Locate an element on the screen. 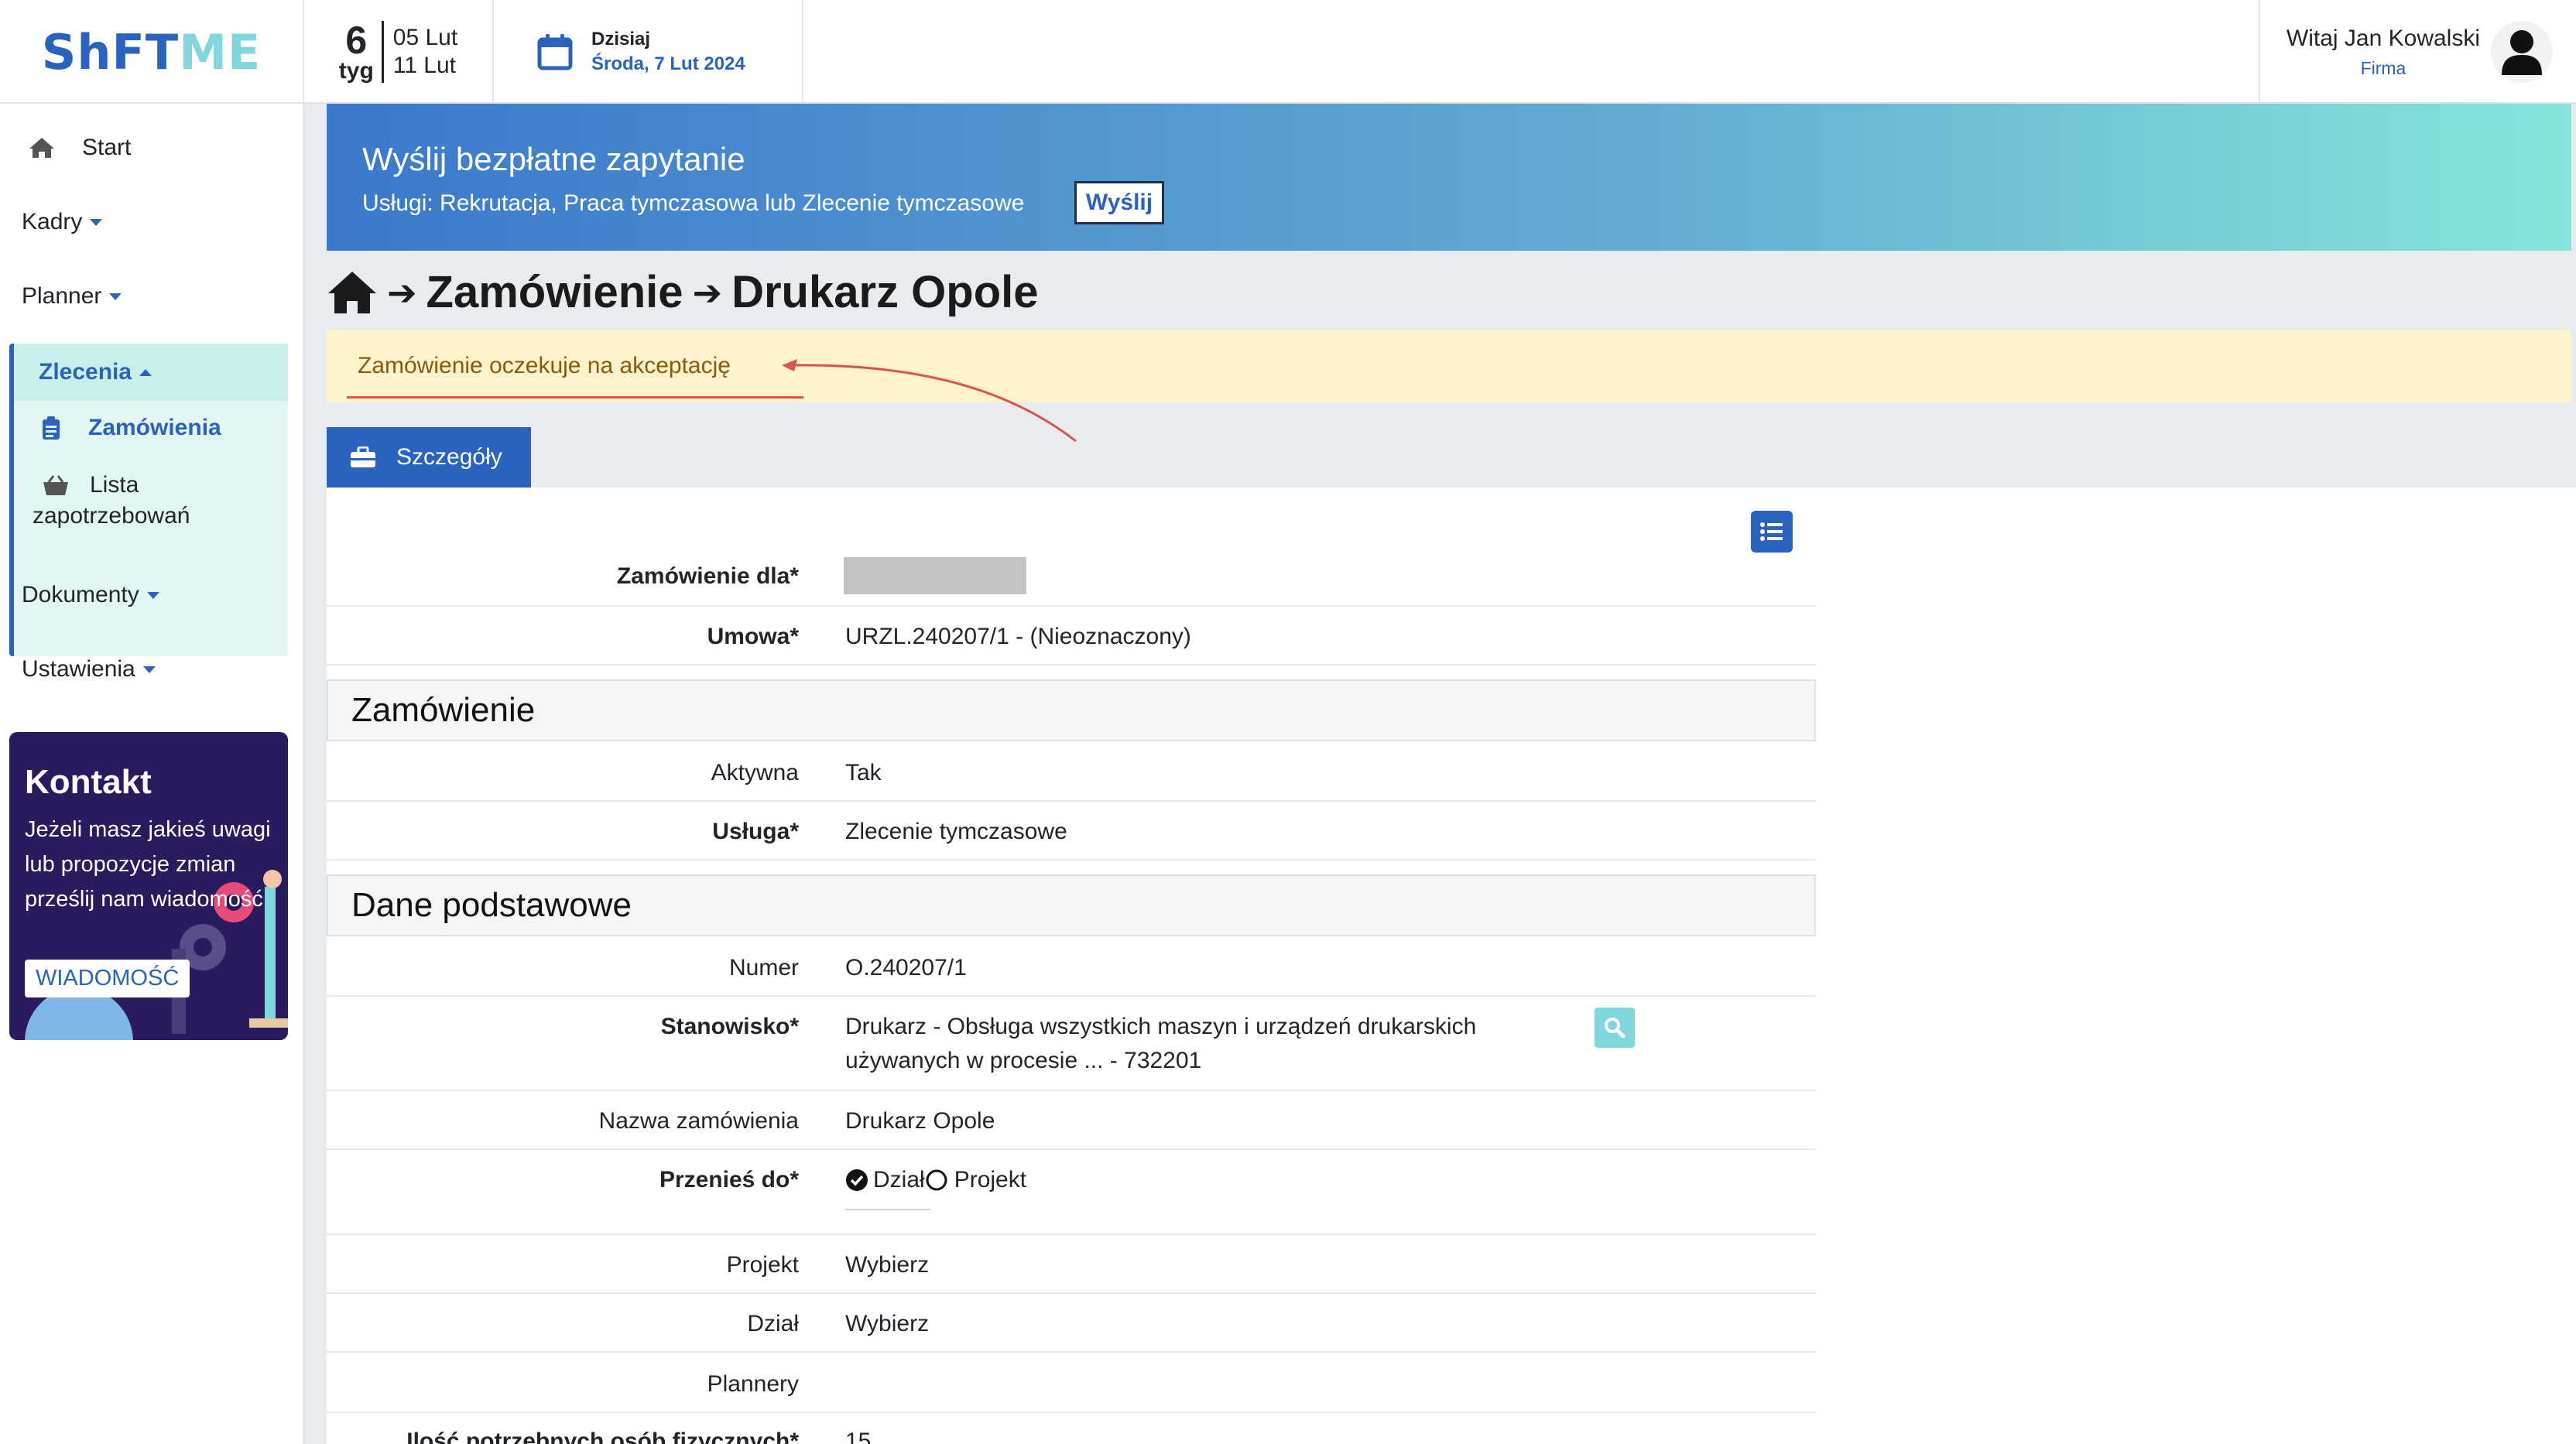 This screenshot has height=1444, width=2576. message-button: WIADOMOŚĆ is located at coordinates (108, 978).